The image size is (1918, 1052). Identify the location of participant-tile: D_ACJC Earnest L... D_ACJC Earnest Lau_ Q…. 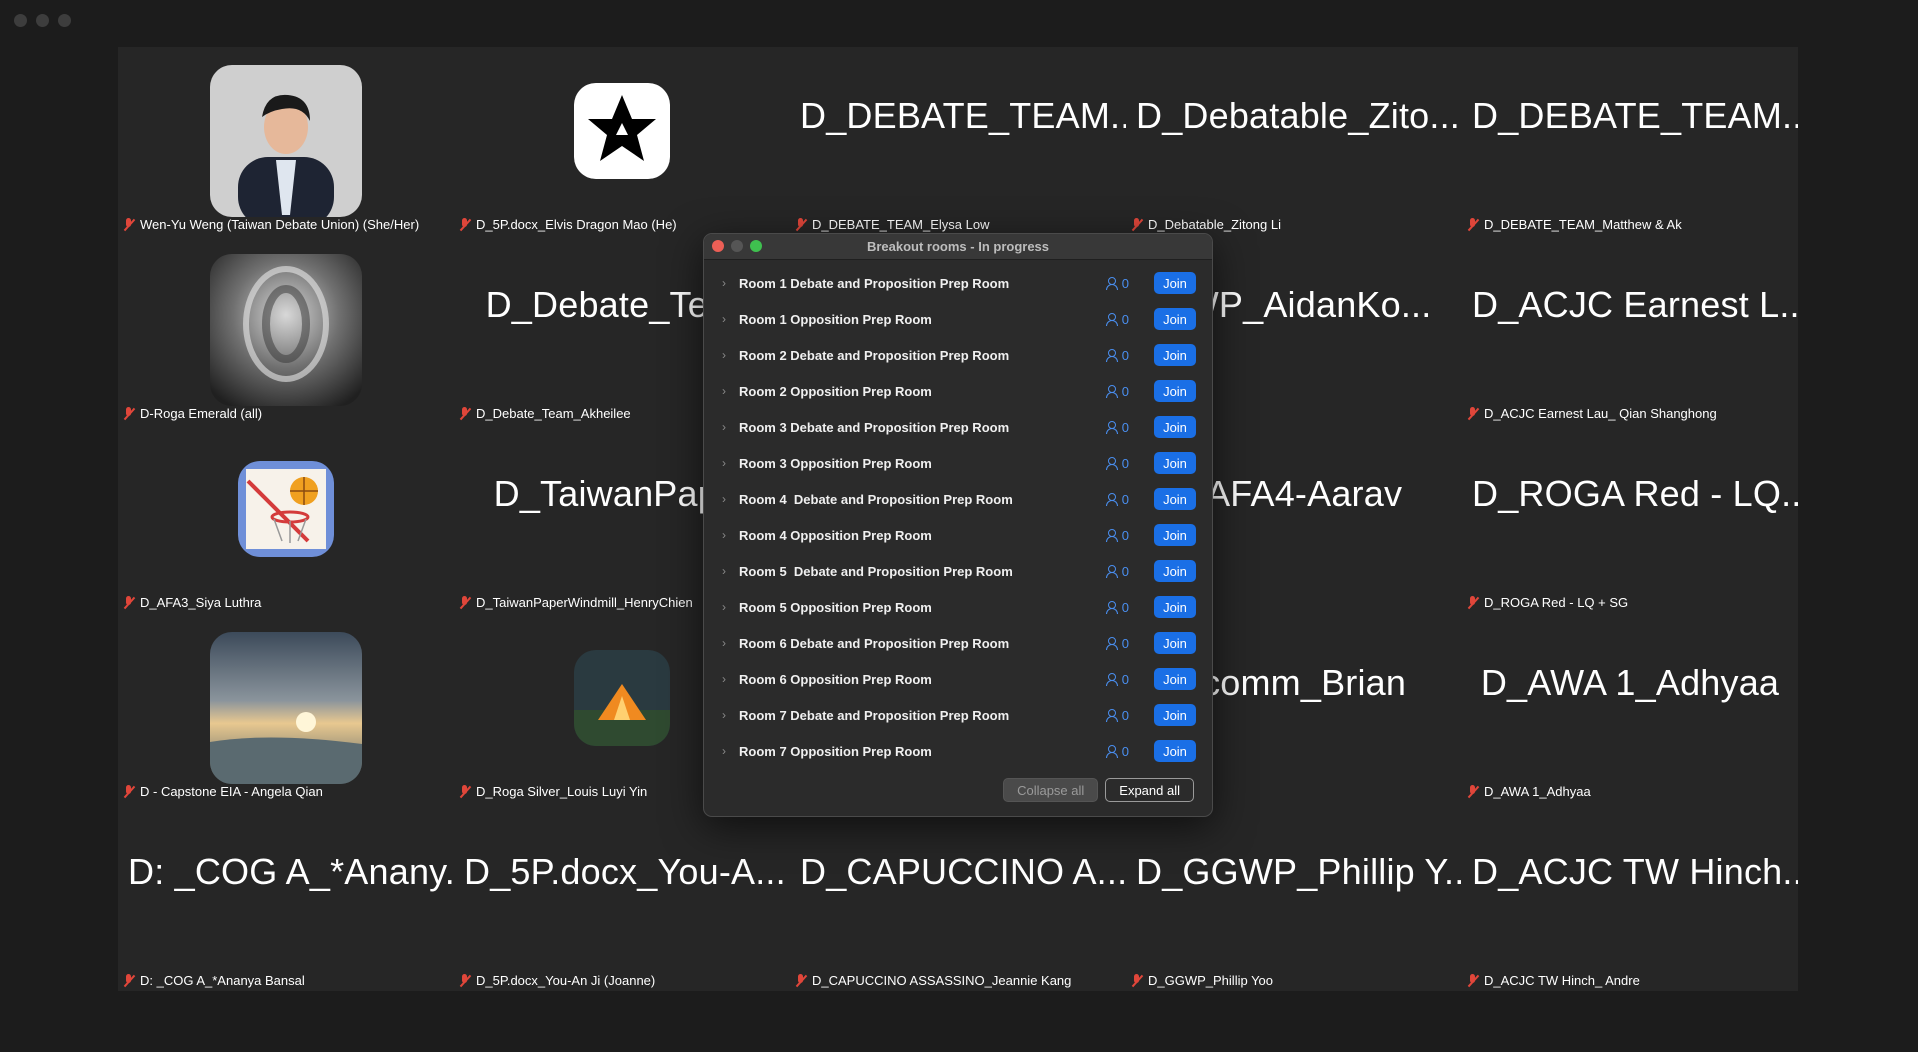
(1630, 330).